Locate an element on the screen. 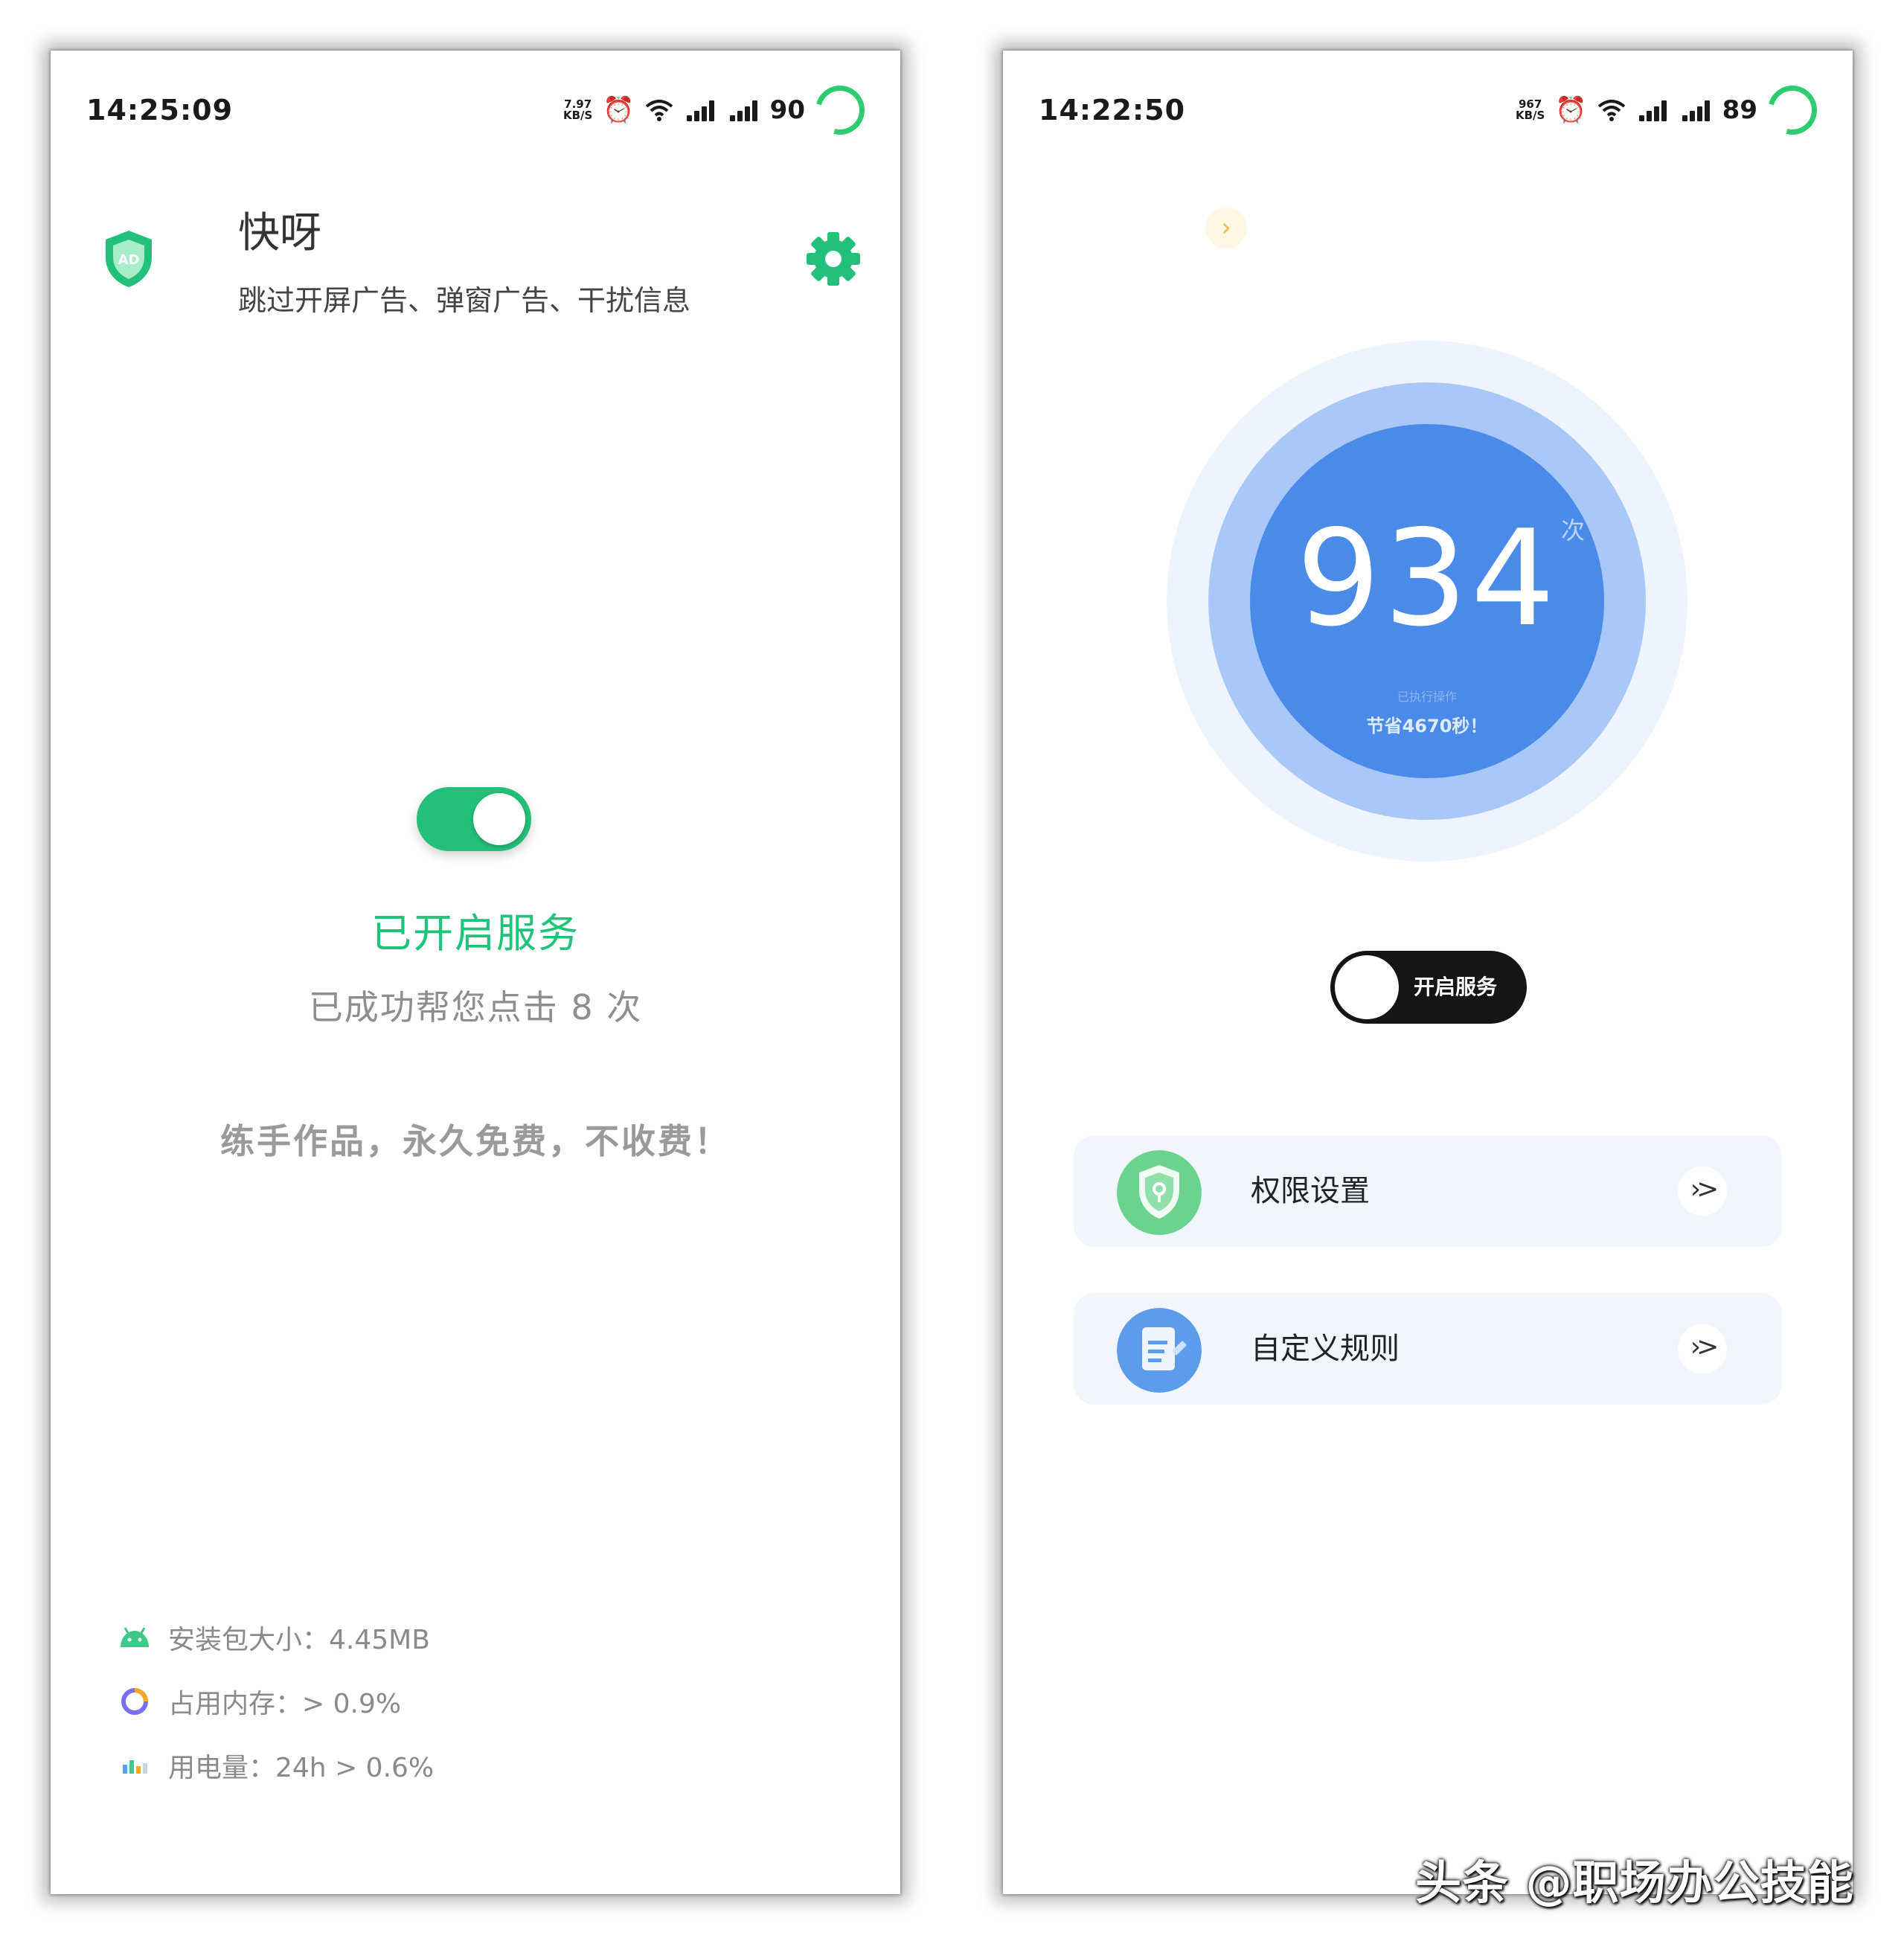  settings-gear-icon is located at coordinates (834, 259).